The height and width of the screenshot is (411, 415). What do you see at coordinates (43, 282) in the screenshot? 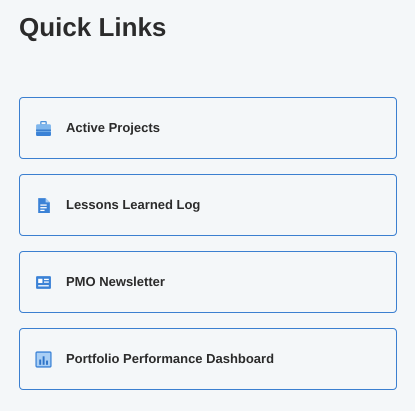
I see `newspaper-icon` at bounding box center [43, 282].